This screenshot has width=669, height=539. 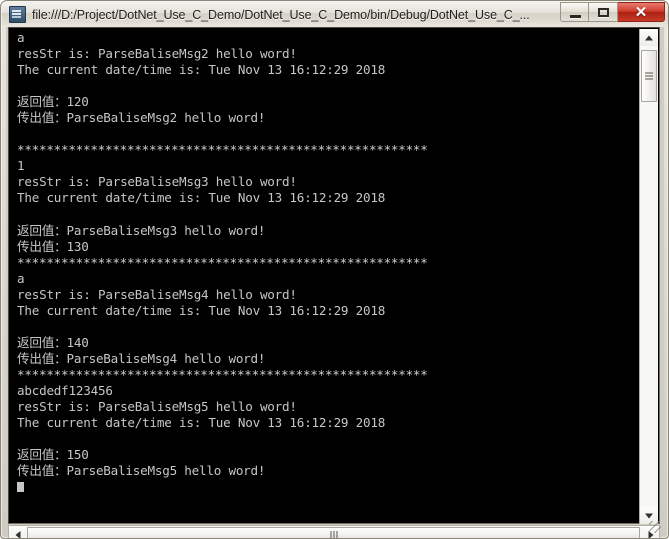 What do you see at coordinates (53, 102) in the screenshot?
I see `console-line: 返回值：120` at bounding box center [53, 102].